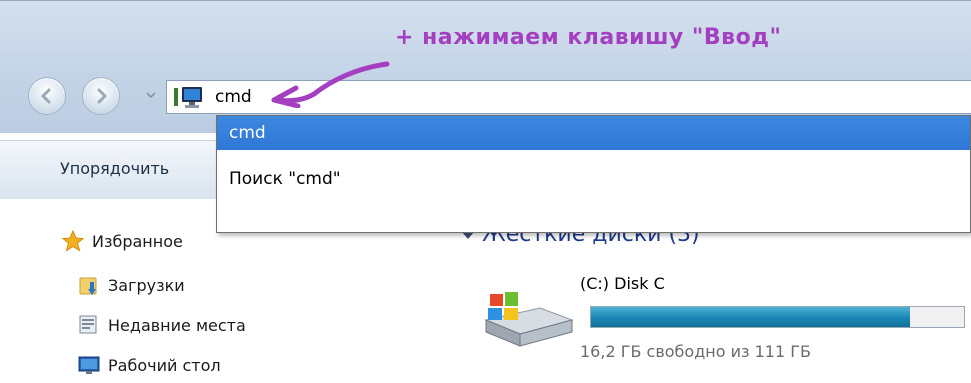 This screenshot has width=971, height=383. I want to click on arrow-left-icon, so click(46, 96).